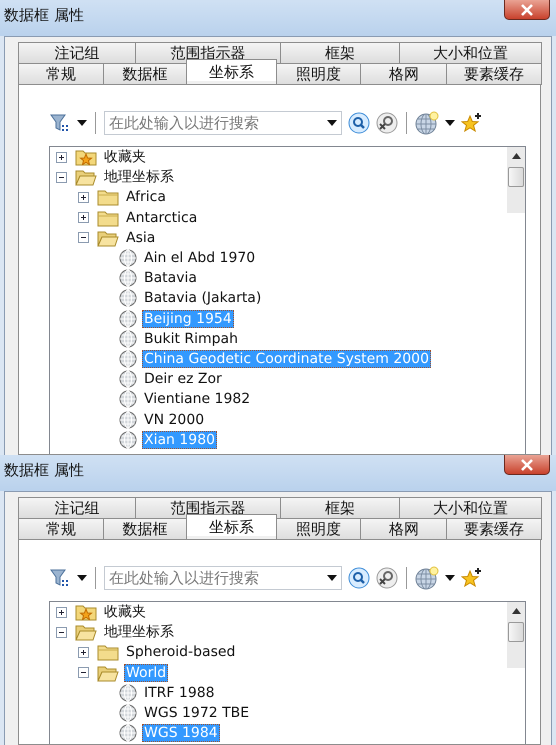 Image resolution: width=556 pixels, height=745 pixels. I want to click on tree-item: Africa, so click(146, 197).